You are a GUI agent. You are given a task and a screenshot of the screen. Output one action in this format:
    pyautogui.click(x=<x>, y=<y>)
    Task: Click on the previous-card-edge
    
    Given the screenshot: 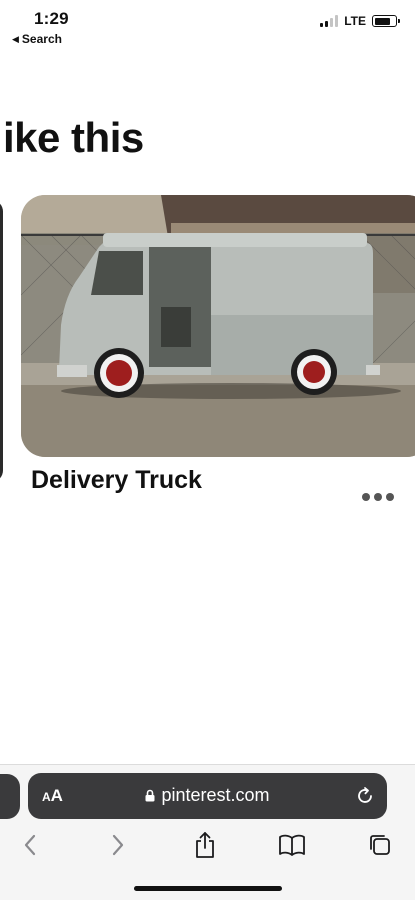 What is the action you would take?
    pyautogui.click(x=1, y=341)
    